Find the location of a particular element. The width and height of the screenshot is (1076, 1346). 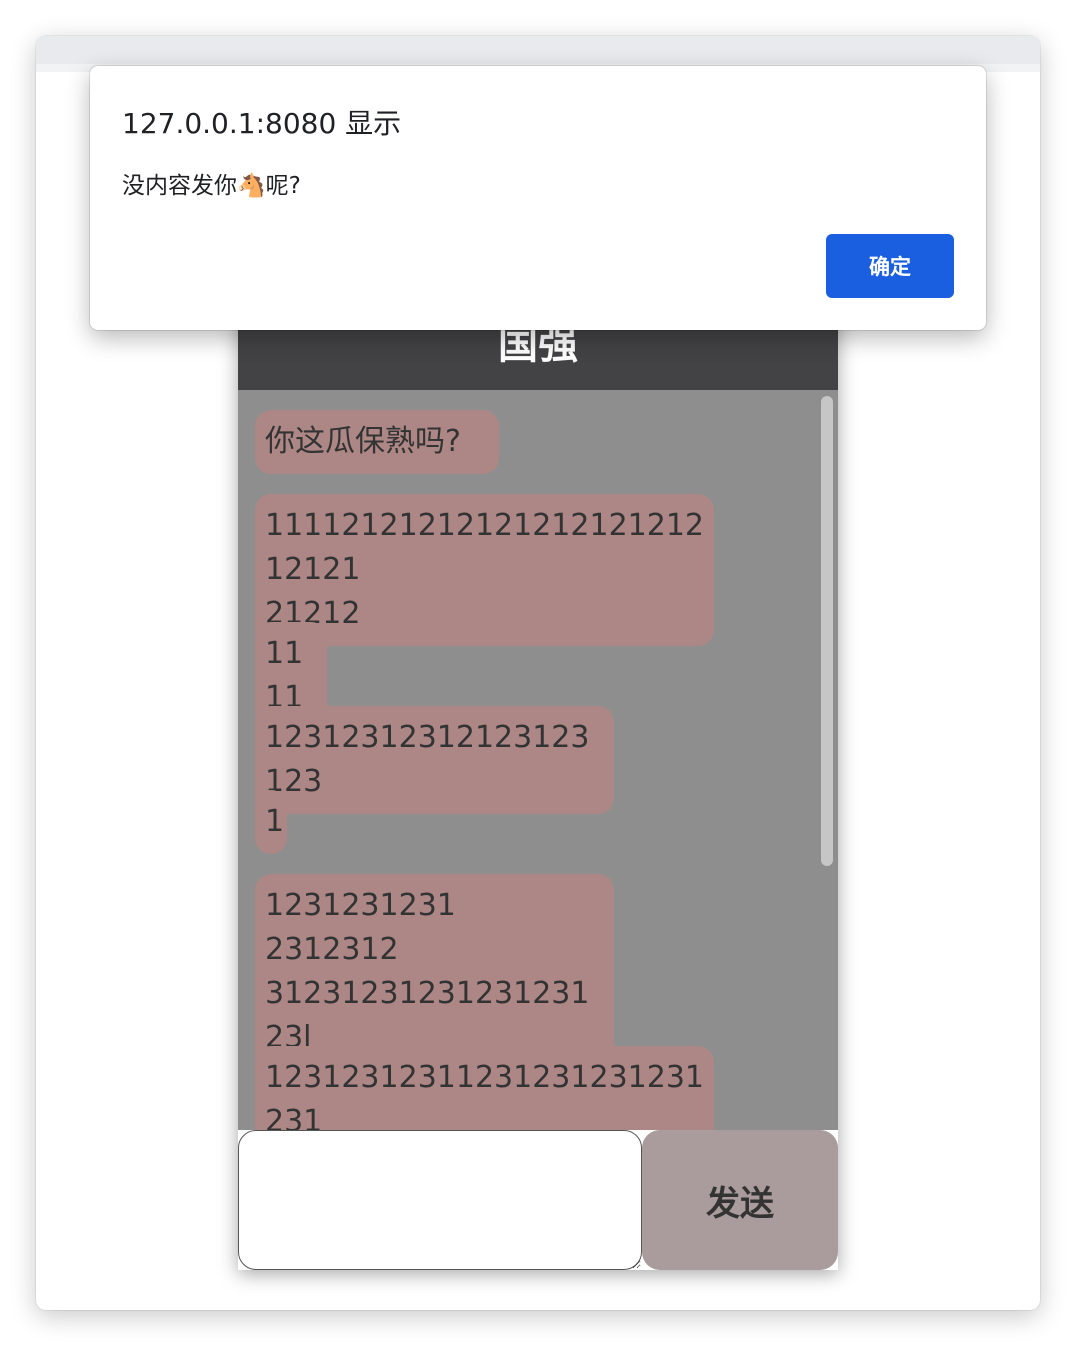

dialog-title: 127.0.0.1:8080 显示 is located at coordinates (262, 123).